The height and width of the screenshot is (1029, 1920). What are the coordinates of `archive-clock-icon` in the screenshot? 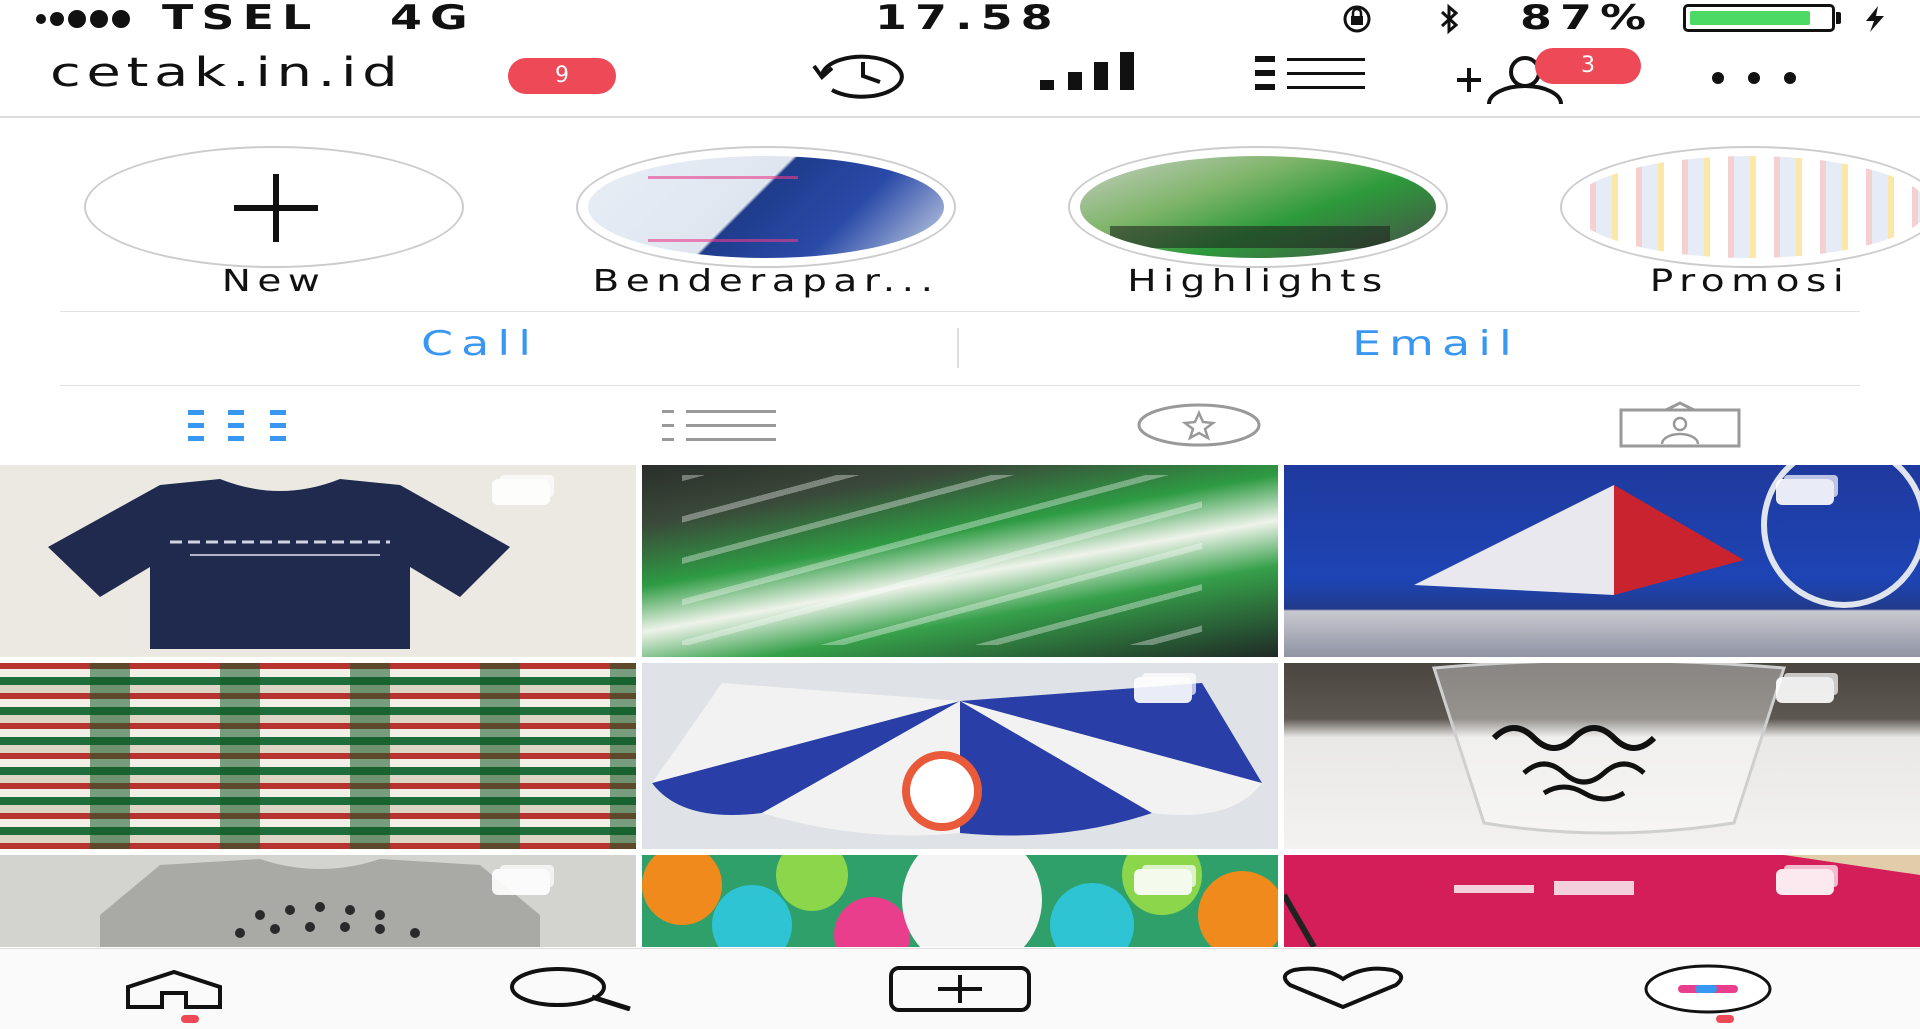 It's located at (863, 75).